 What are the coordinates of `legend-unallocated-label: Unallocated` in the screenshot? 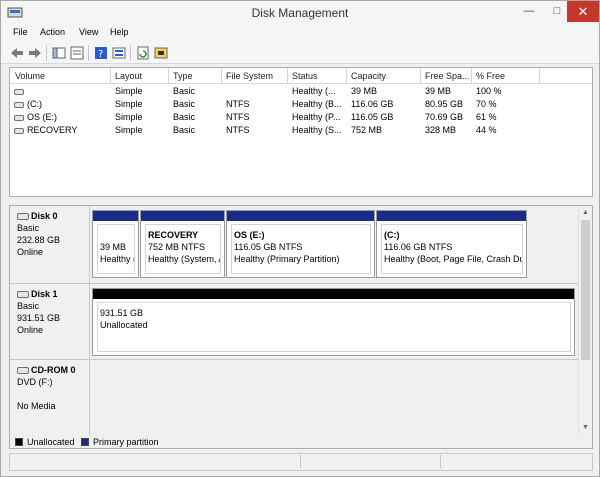 It's located at (51, 442).